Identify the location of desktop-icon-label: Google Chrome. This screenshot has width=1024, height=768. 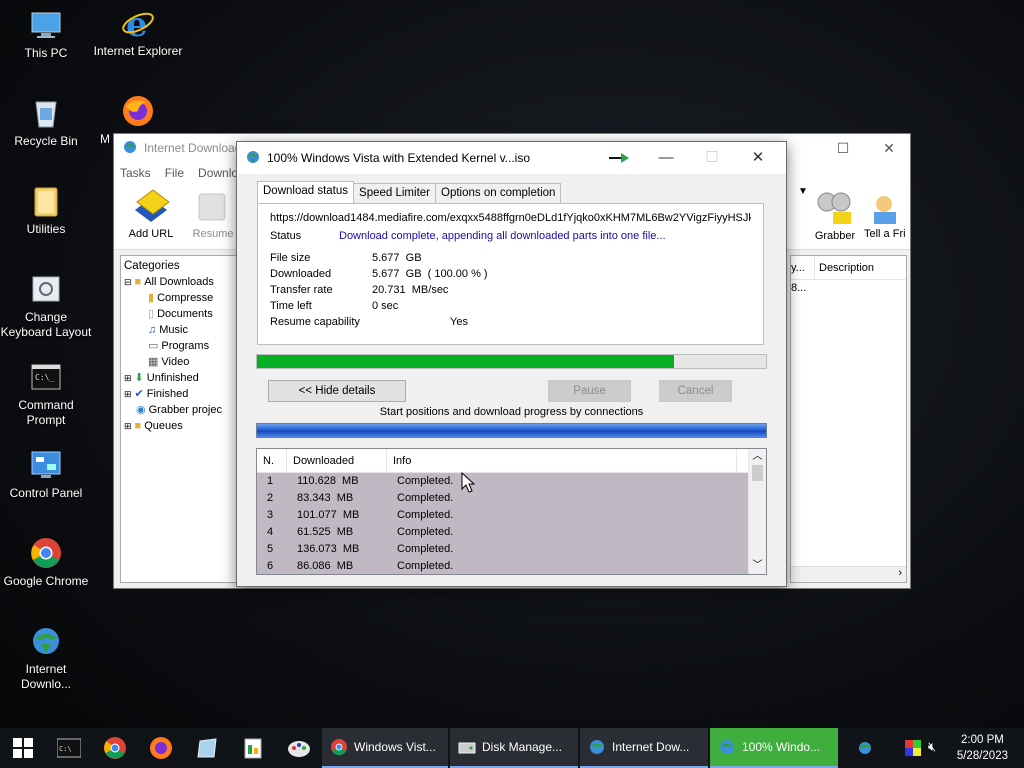
(46, 581).